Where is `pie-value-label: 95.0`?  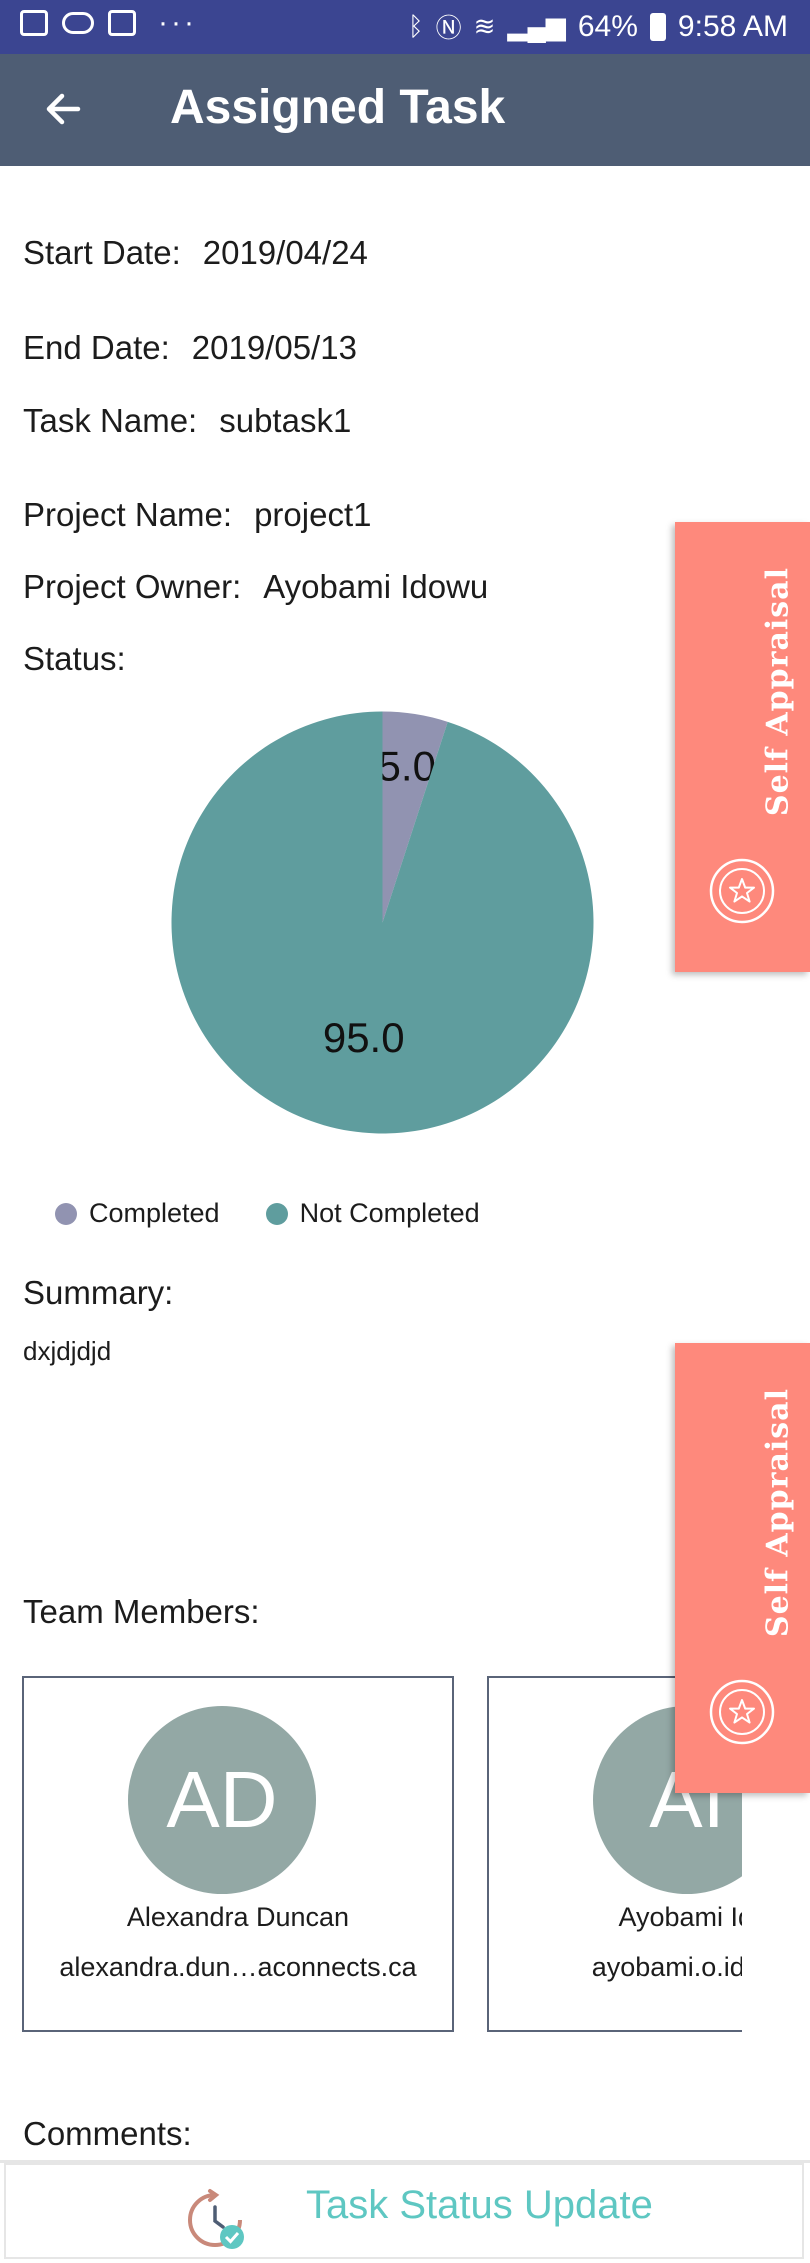
pie-value-label: 95.0 is located at coordinates (364, 1037).